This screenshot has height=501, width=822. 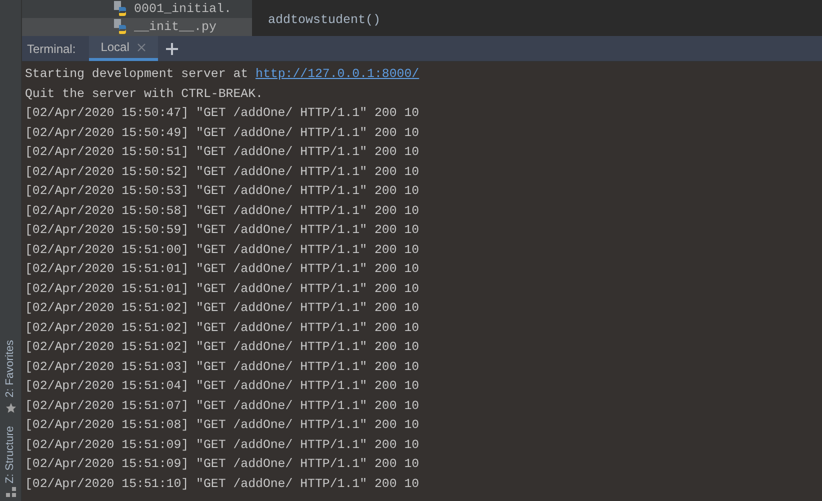 What do you see at coordinates (222, 152) in the screenshot?
I see `terminal-line: [02/Apr/2020 15:50:51] "GET /addOne/ HTTP/1.1" 200 10` at bounding box center [222, 152].